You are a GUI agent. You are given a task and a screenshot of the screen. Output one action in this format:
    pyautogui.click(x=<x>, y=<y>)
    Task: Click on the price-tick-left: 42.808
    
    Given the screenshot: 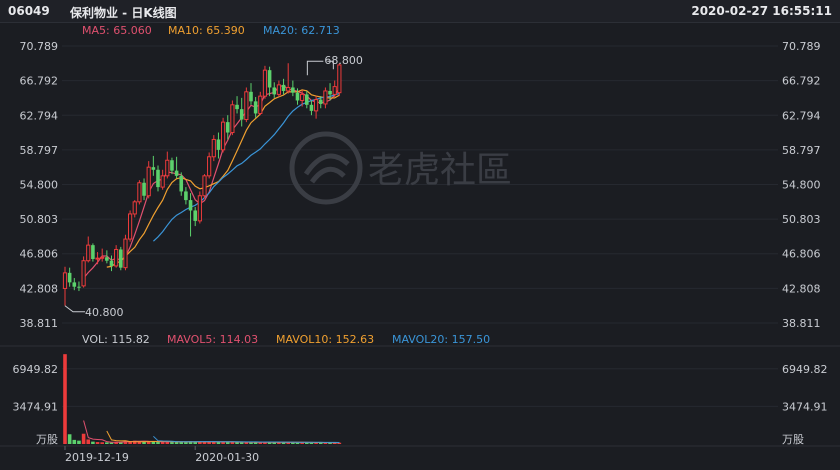 What is the action you would take?
    pyautogui.click(x=39, y=288)
    